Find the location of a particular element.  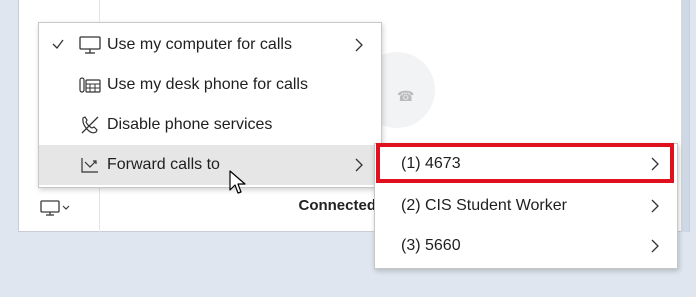

desk-phone-icon is located at coordinates (90, 85).